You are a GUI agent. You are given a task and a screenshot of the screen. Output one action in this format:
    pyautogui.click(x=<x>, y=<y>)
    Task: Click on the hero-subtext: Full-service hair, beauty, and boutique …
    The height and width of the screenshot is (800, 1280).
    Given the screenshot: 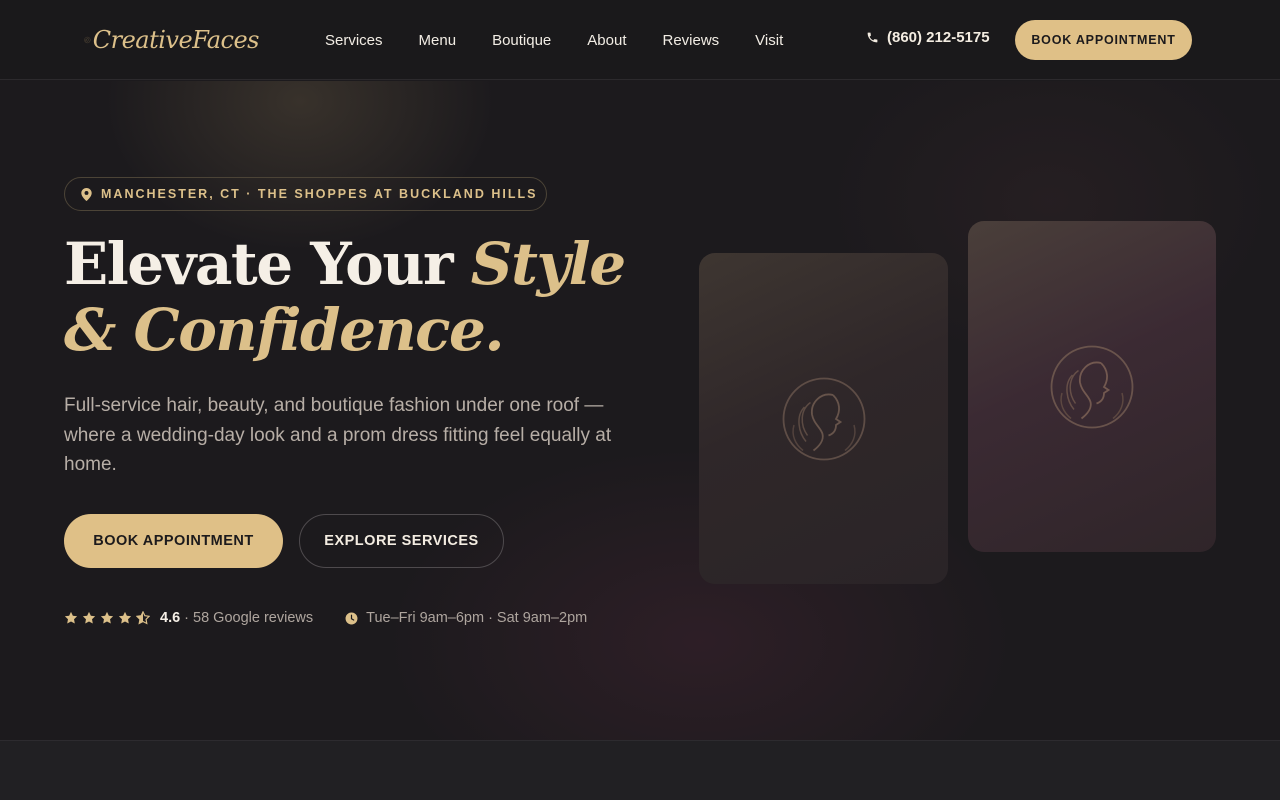 What is the action you would take?
    pyautogui.click(x=338, y=435)
    